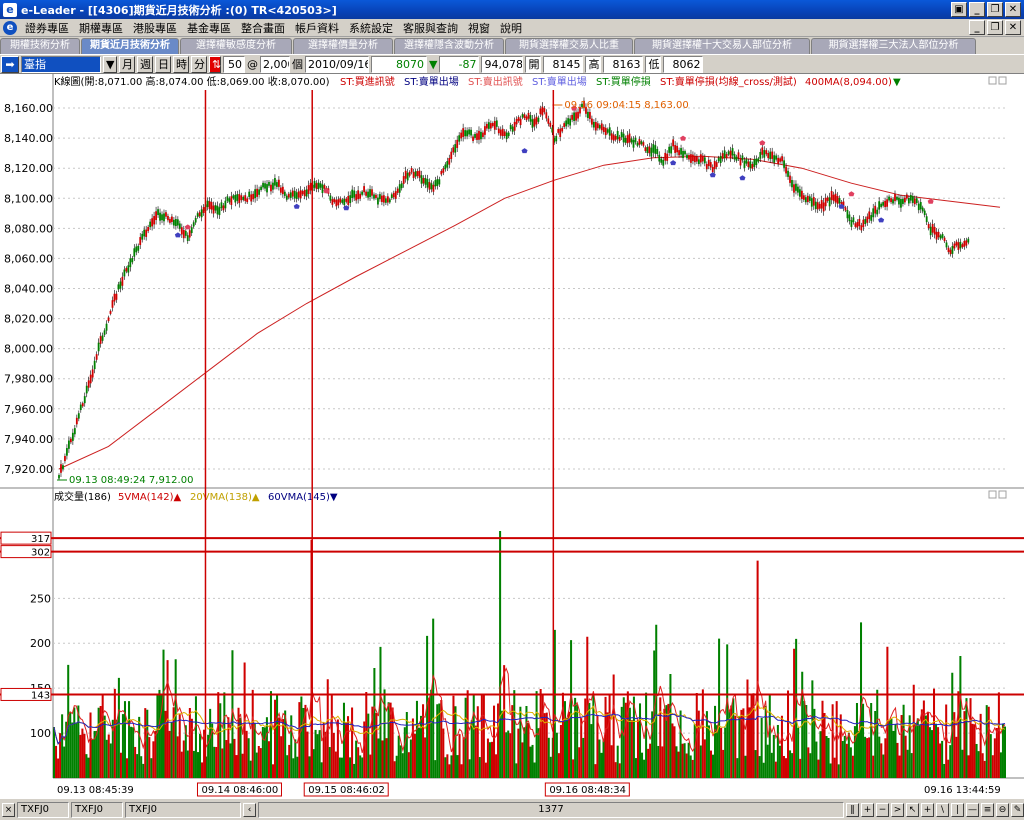 The height and width of the screenshot is (820, 1024). I want to click on child-close-button: ✕, so click(1013, 27).